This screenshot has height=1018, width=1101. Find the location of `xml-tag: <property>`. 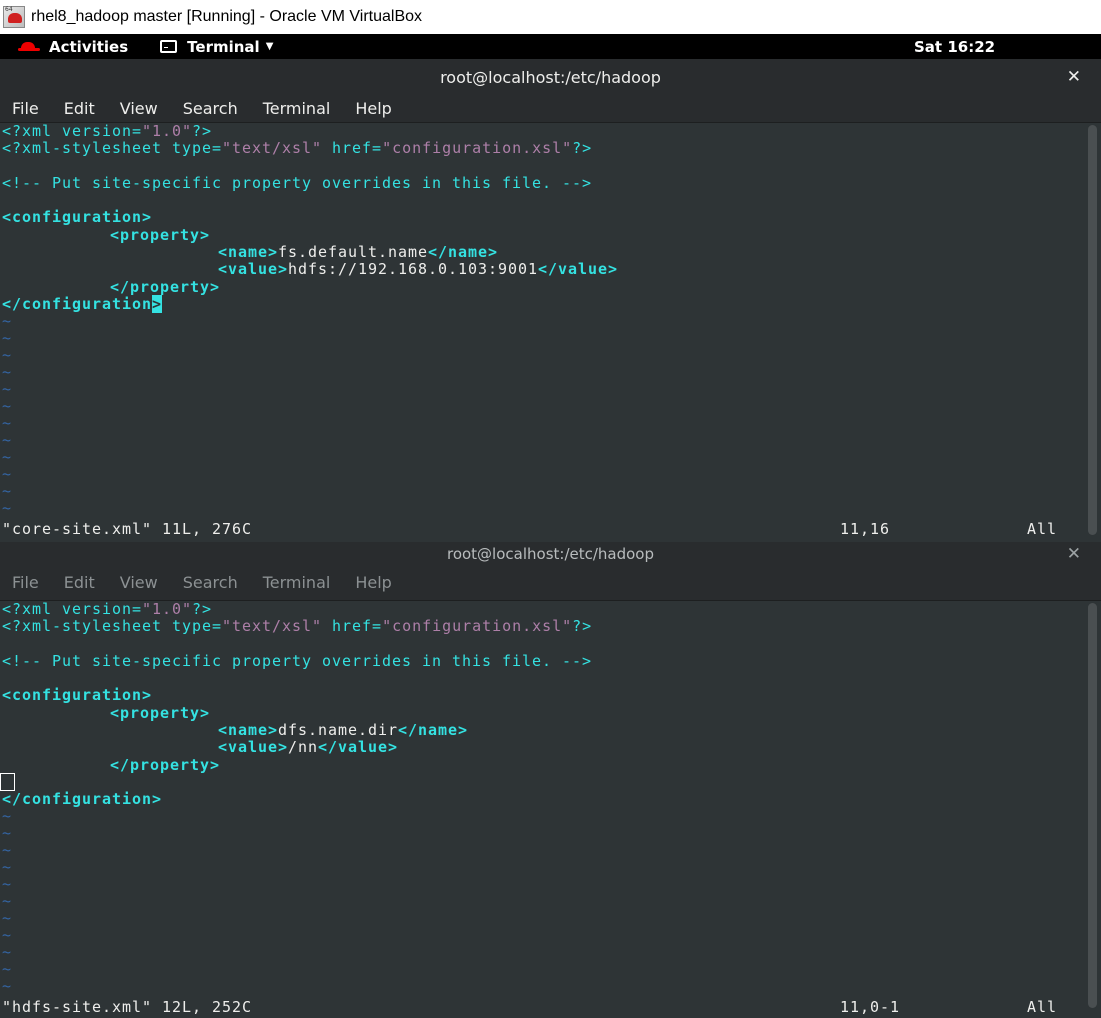

xml-tag: <property> is located at coordinates (160, 235).